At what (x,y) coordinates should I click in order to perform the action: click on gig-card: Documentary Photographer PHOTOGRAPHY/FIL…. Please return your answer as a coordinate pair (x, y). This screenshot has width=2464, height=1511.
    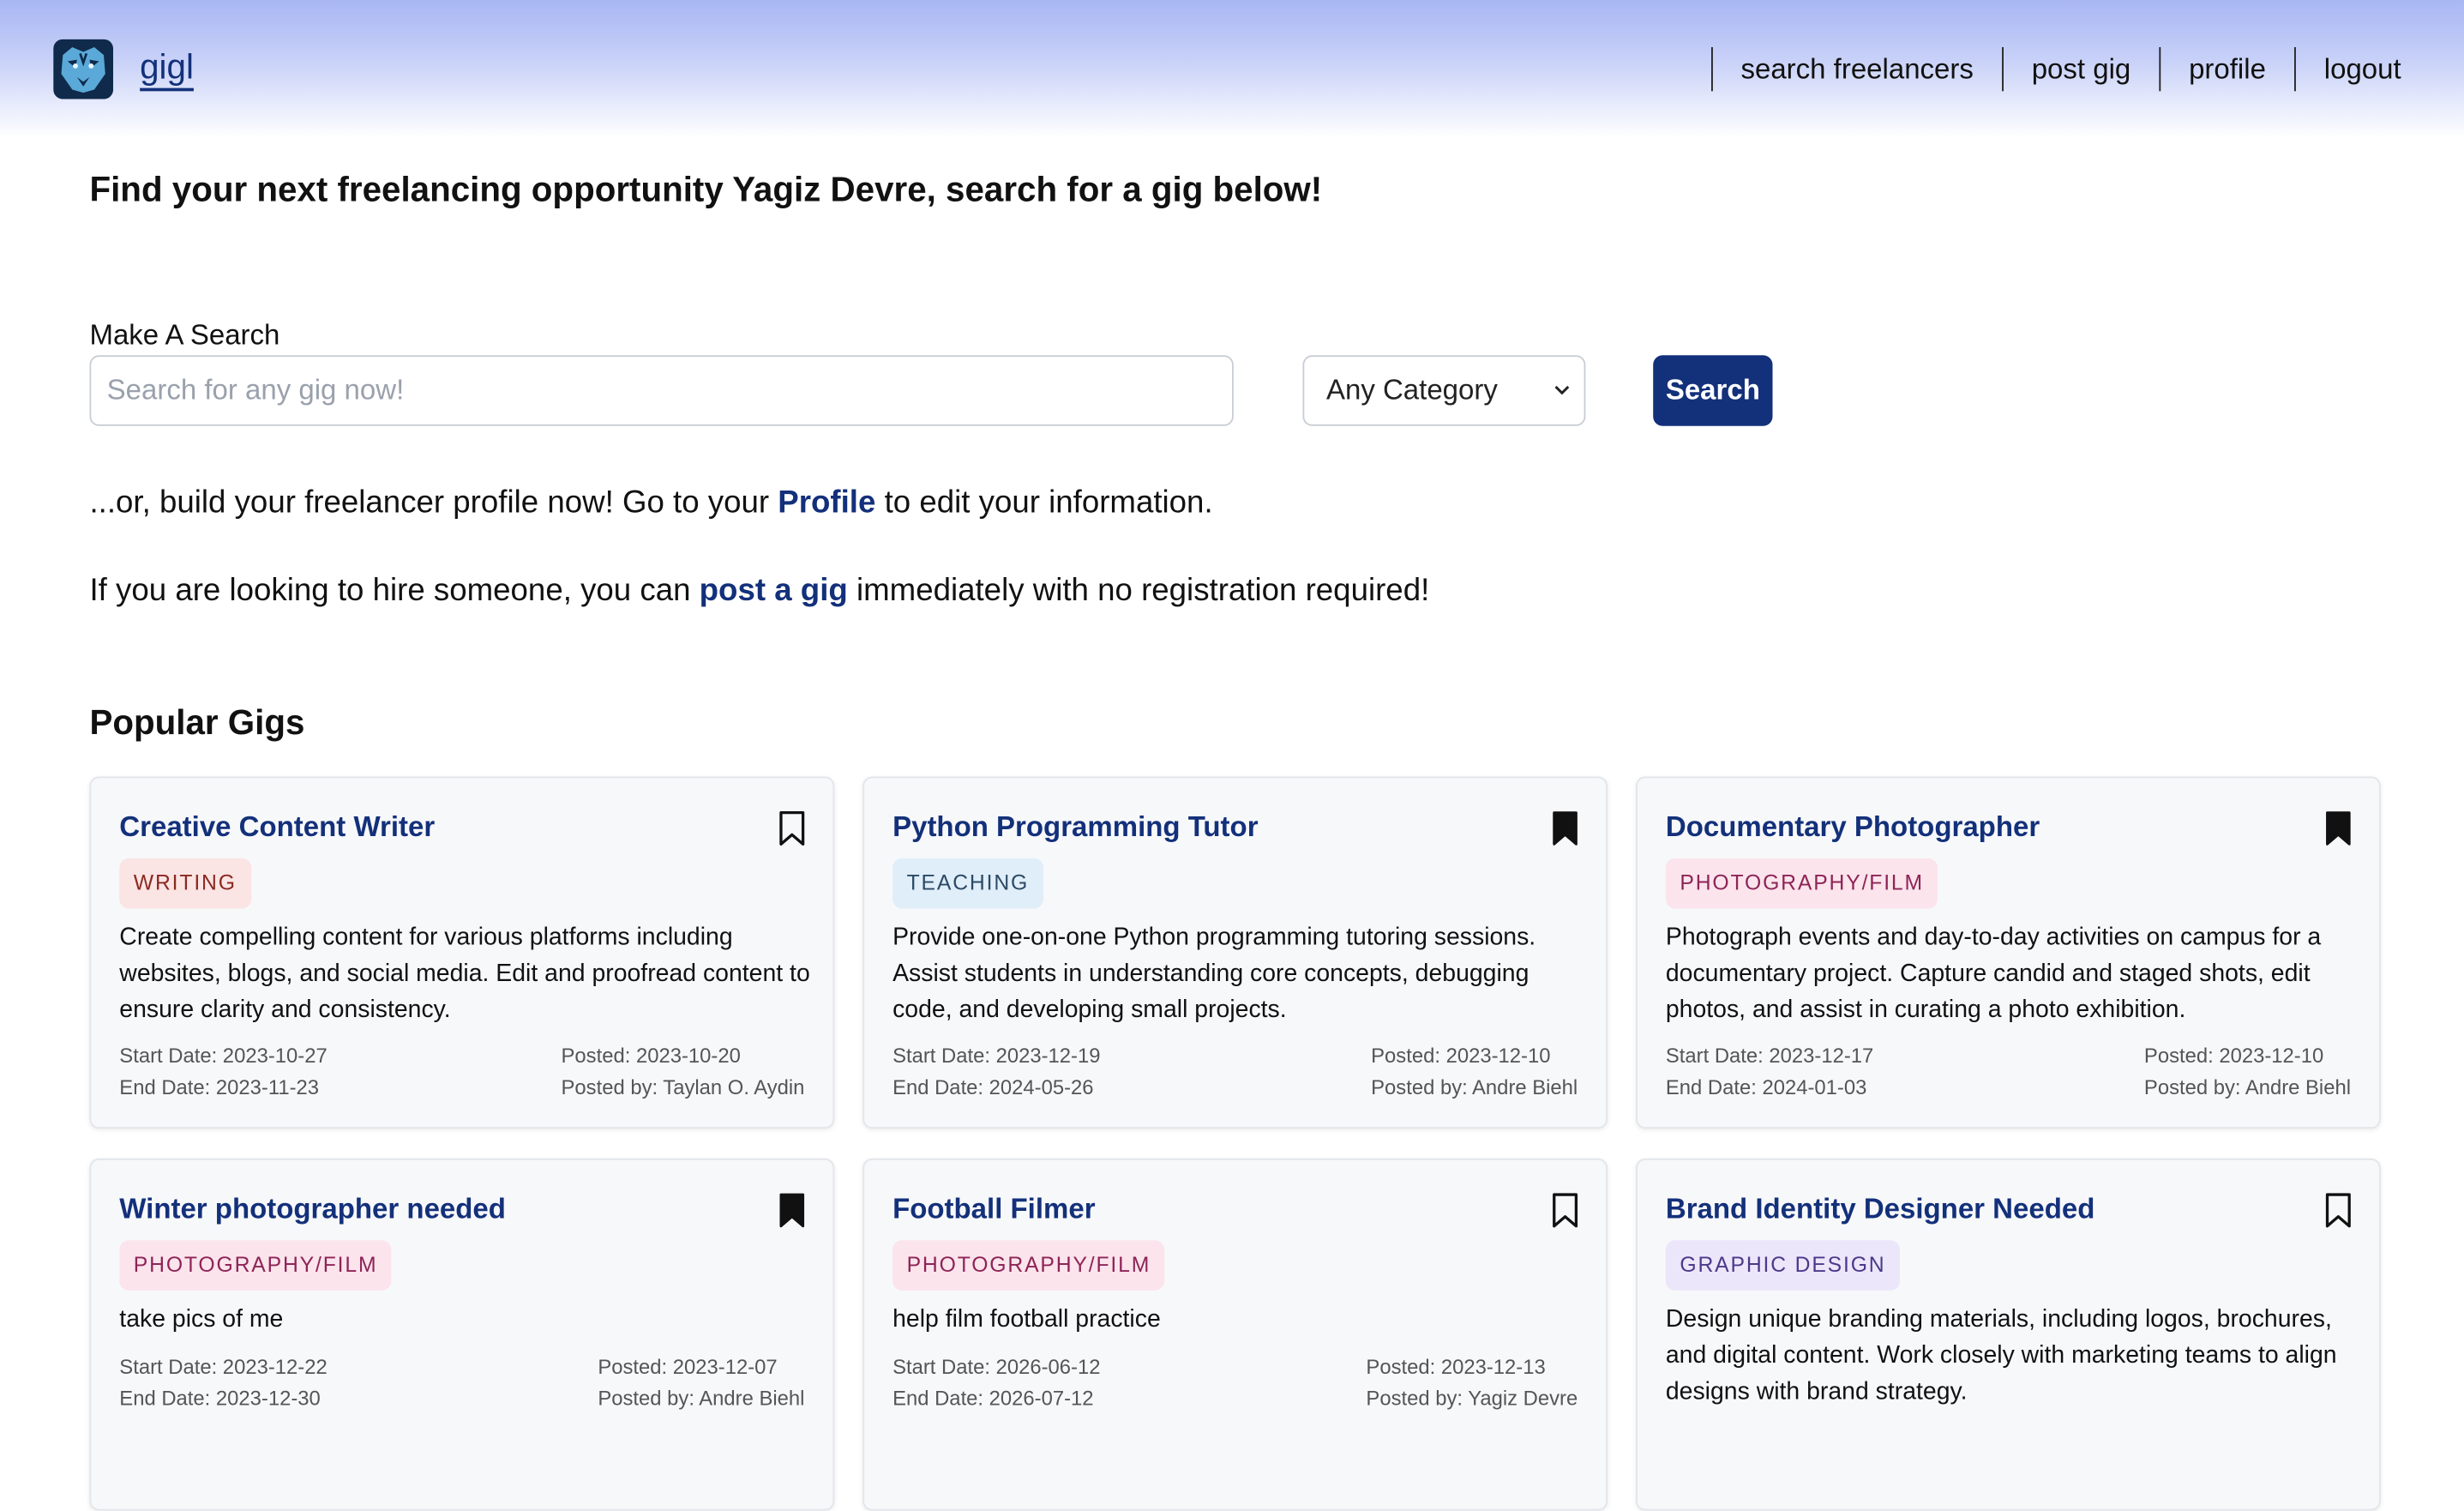
    Looking at the image, I should click on (2008, 952).